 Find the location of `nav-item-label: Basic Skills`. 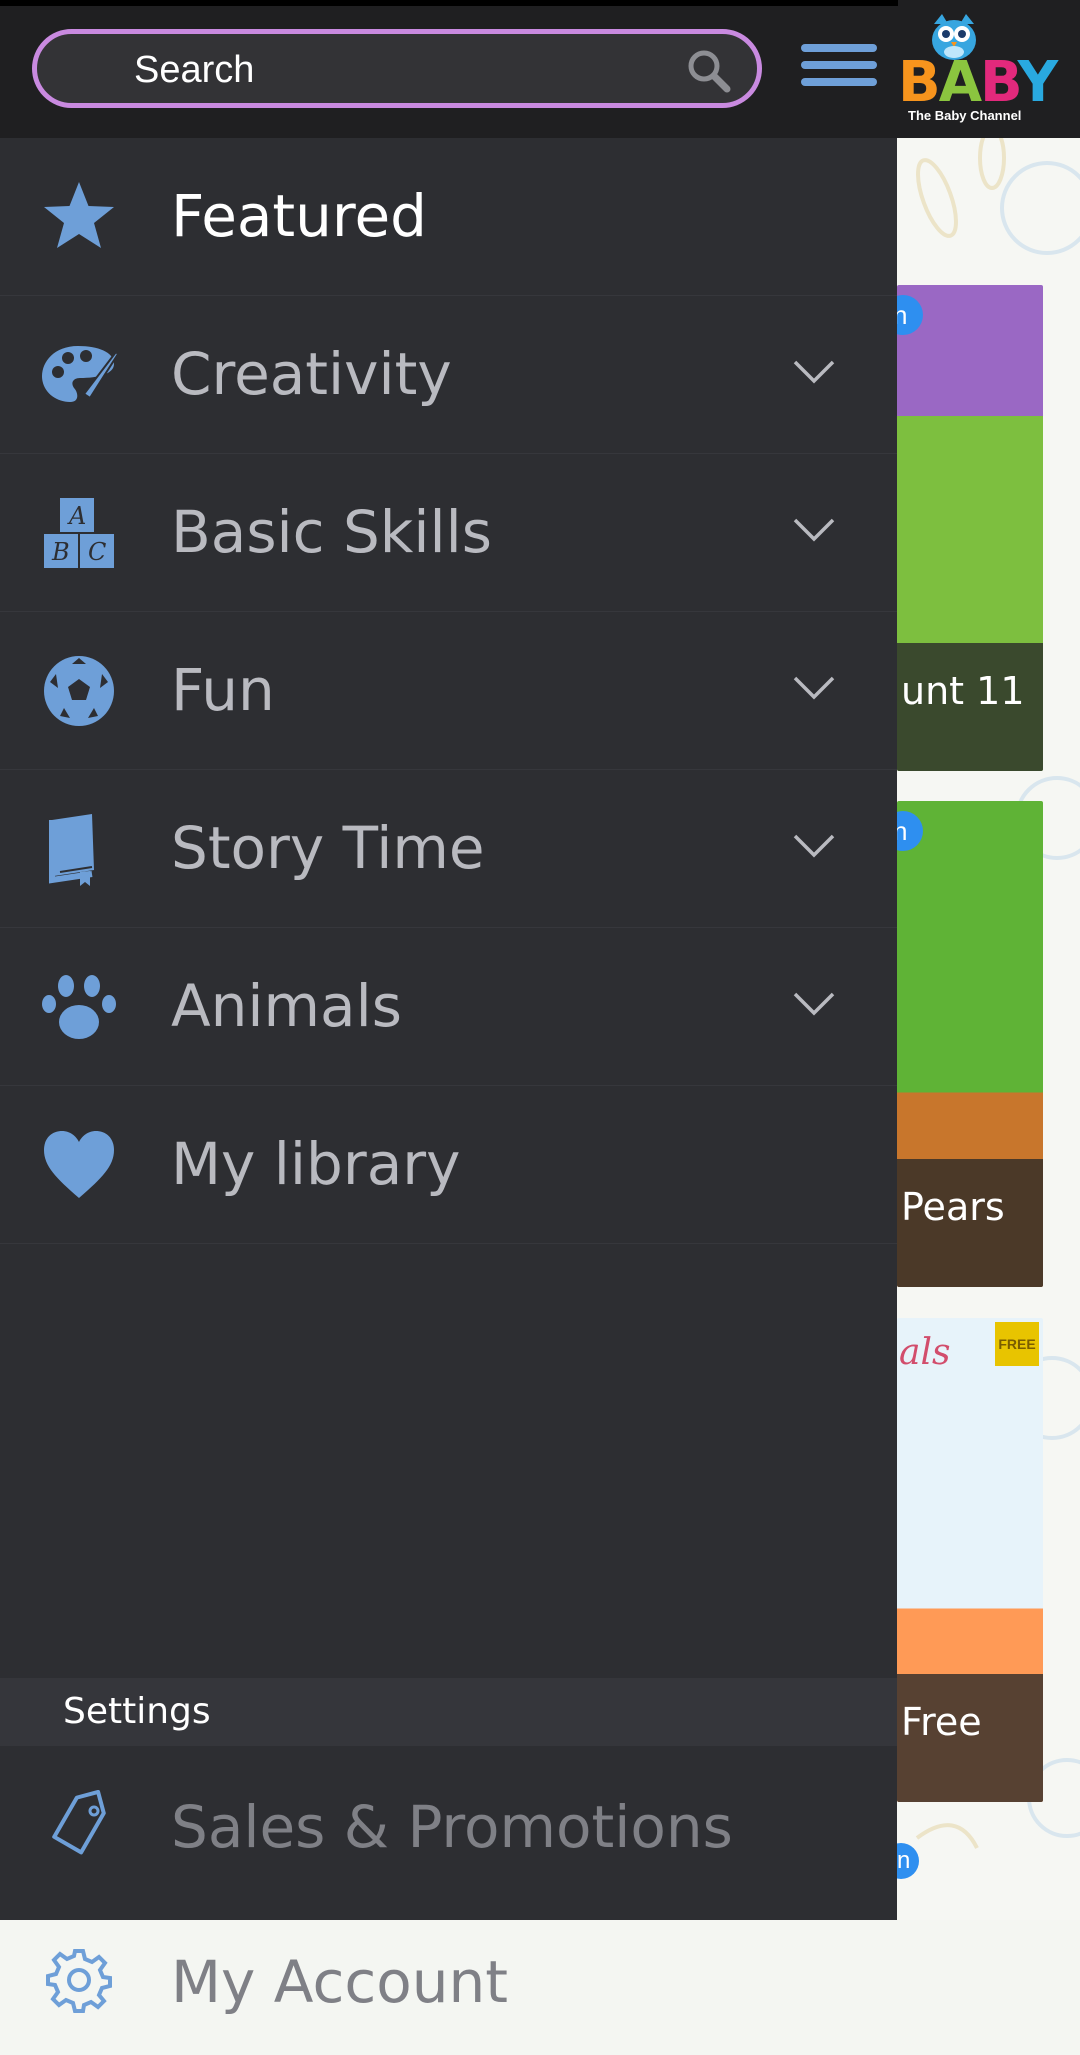

nav-item-label: Basic Skills is located at coordinates (331, 532).